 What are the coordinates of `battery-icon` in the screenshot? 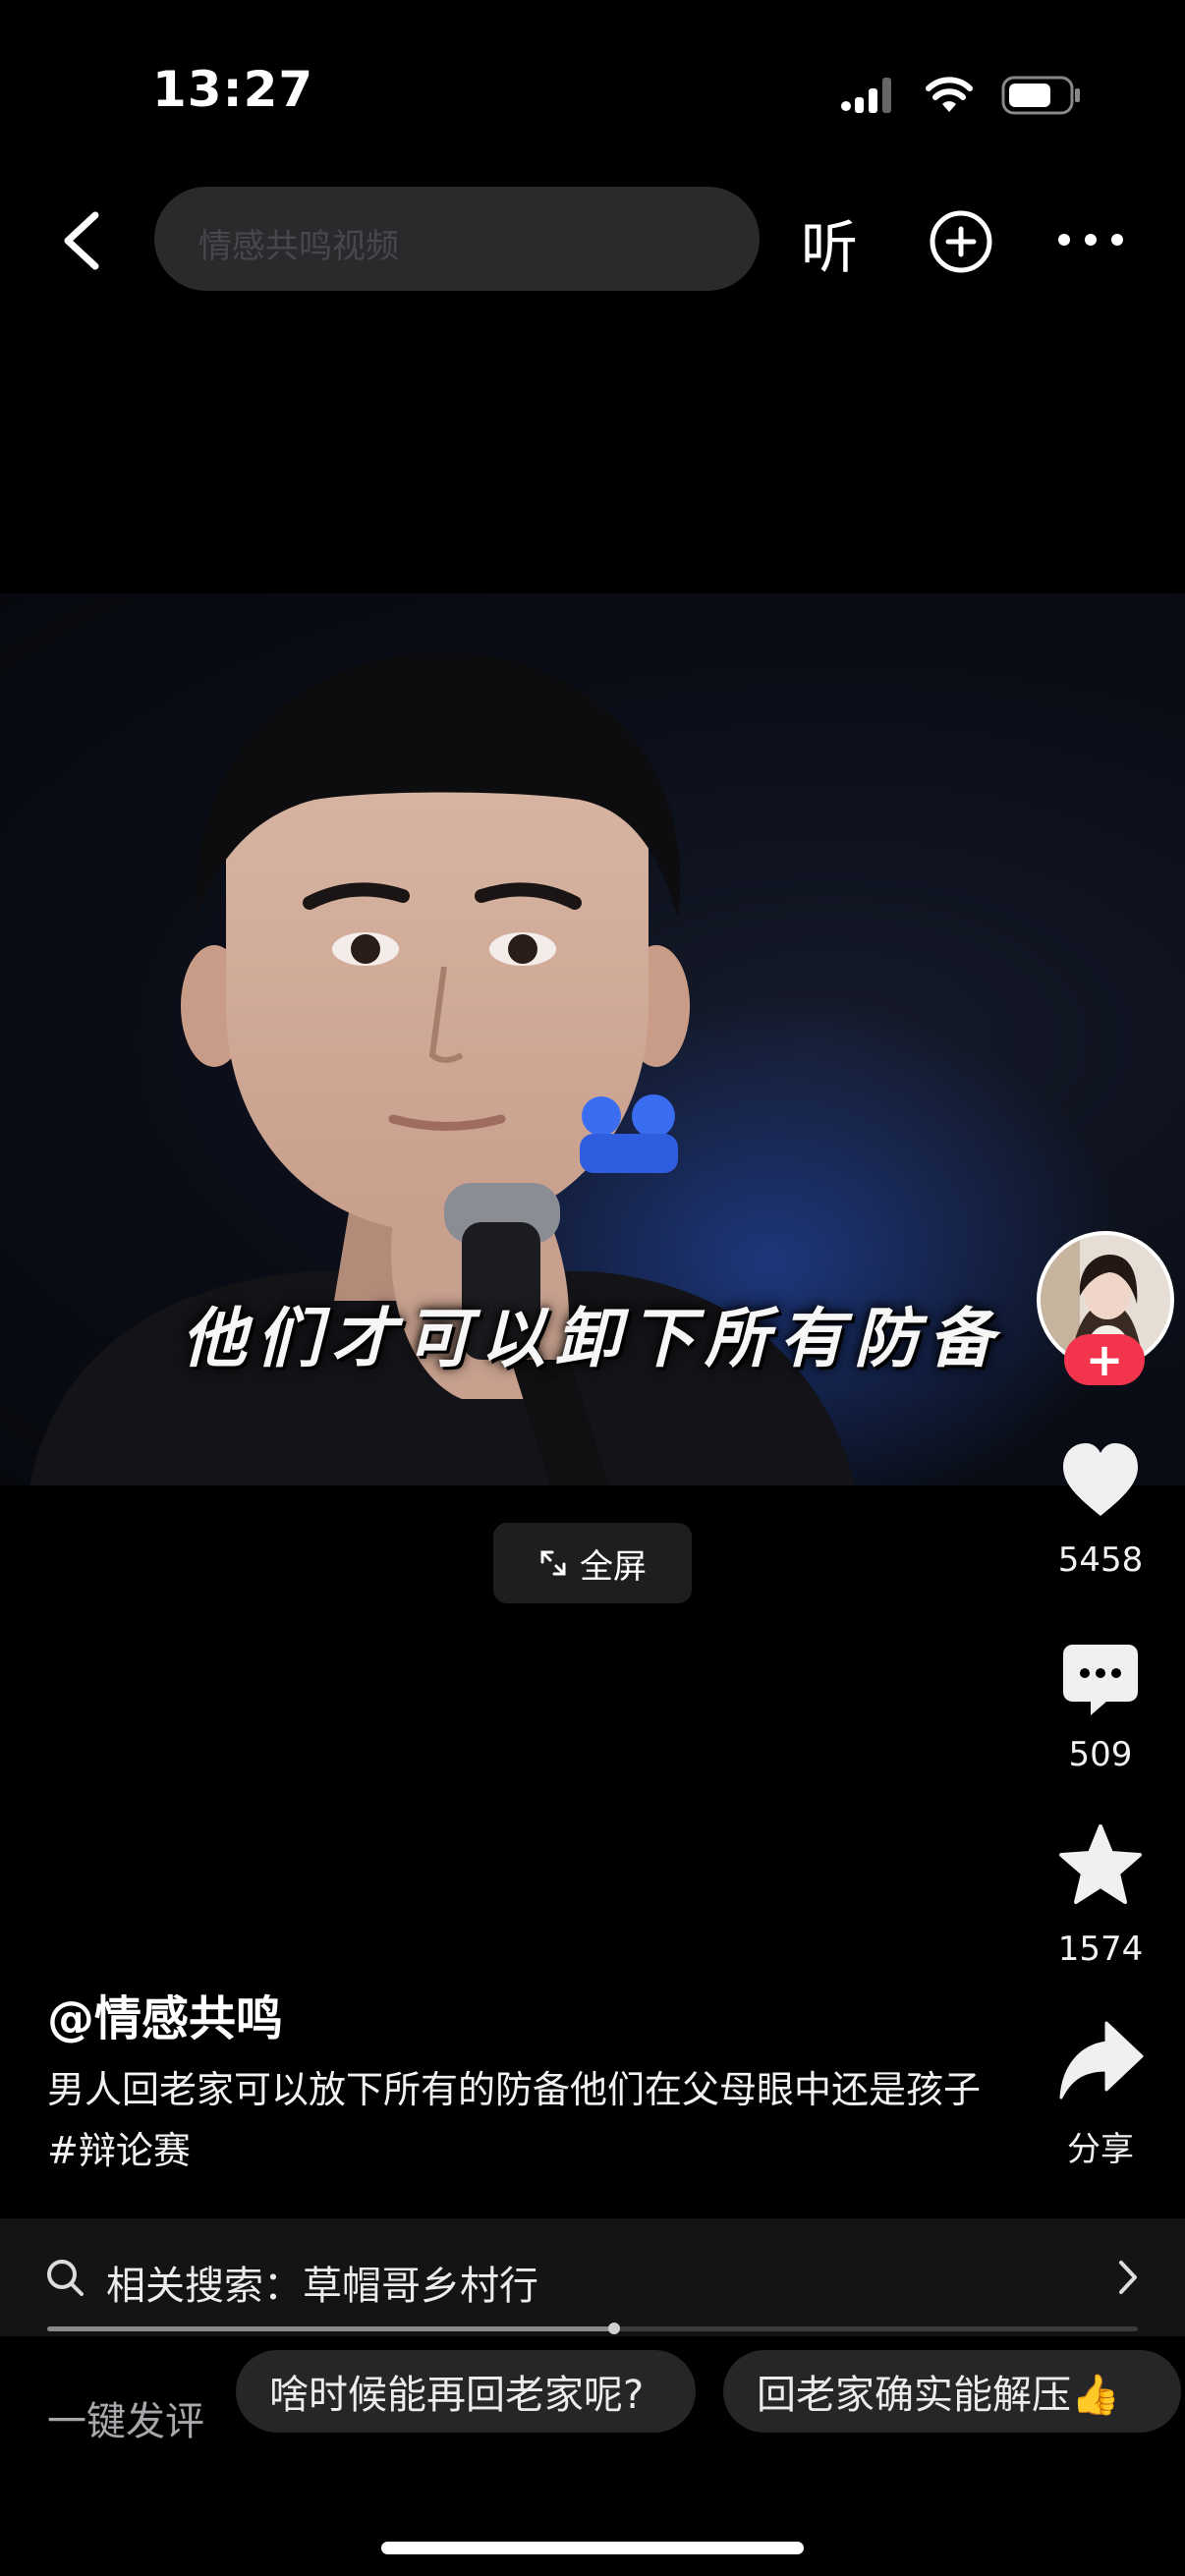 It's located at (1041, 95).